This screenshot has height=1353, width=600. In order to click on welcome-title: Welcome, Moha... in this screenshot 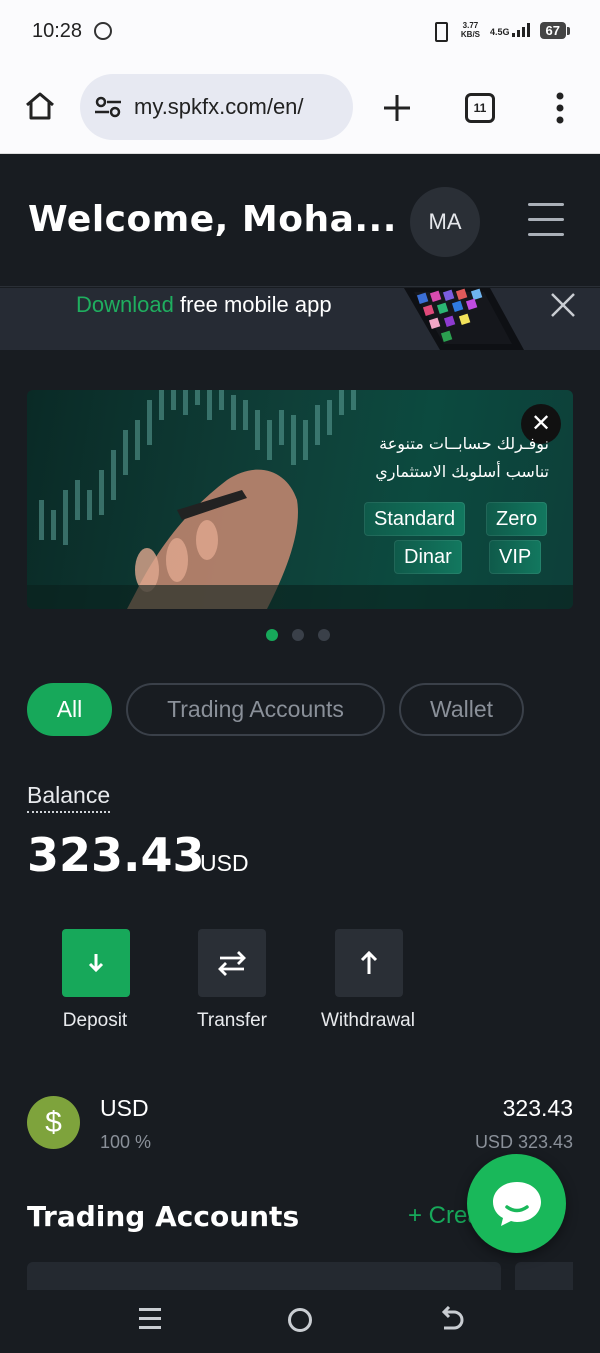, I will do `click(212, 219)`.